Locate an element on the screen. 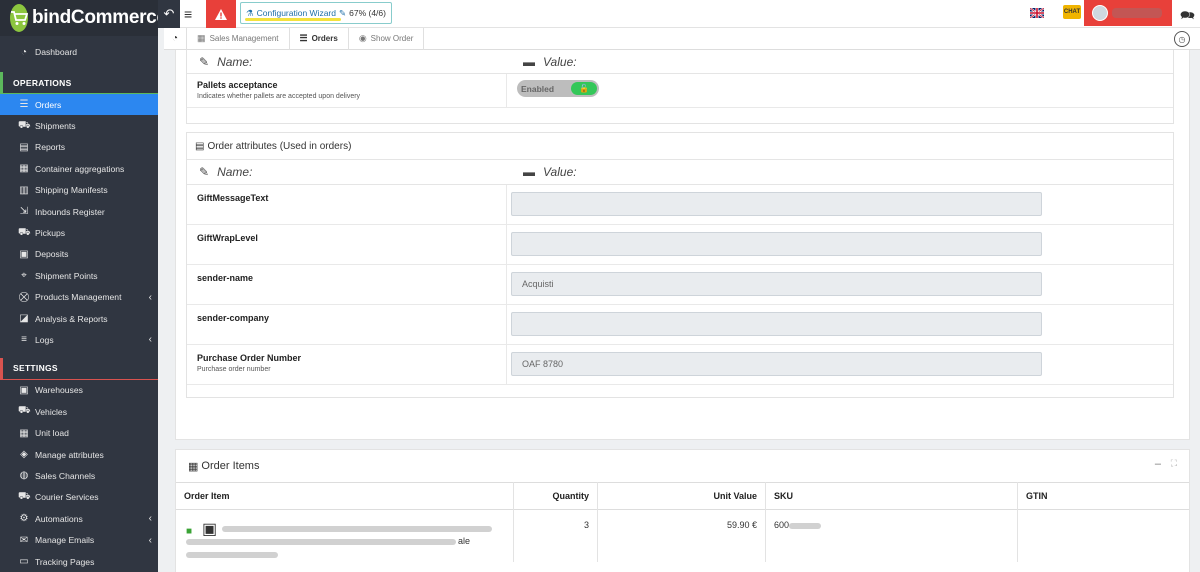 The height and width of the screenshot is (572, 1200). alert-button is located at coordinates (221, 14).